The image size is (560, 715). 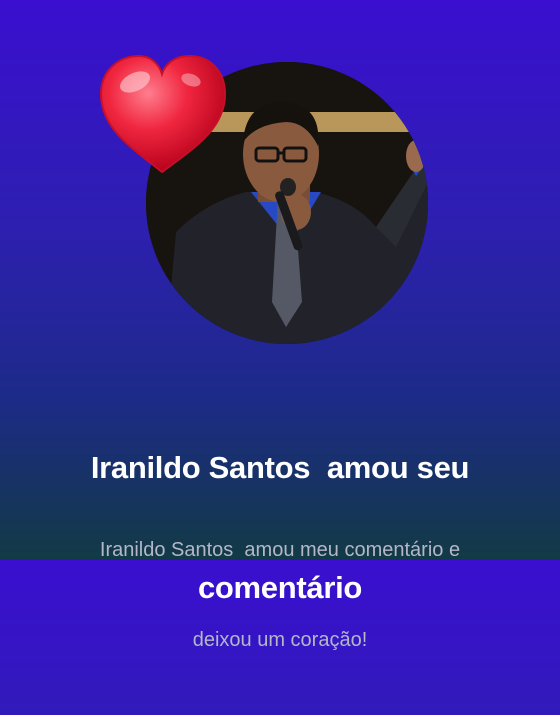 I want to click on heart-icon, so click(x=163, y=114).